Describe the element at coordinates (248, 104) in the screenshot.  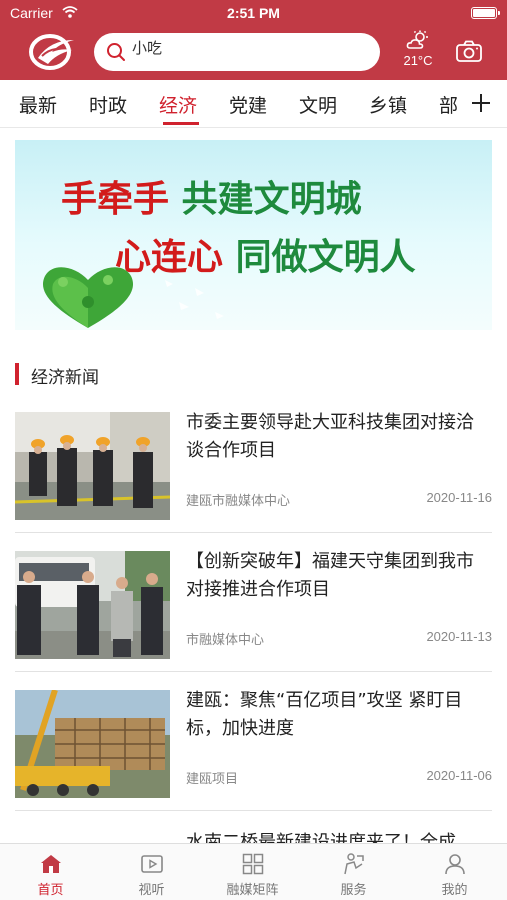
I see `tab-party: 党建` at that location.